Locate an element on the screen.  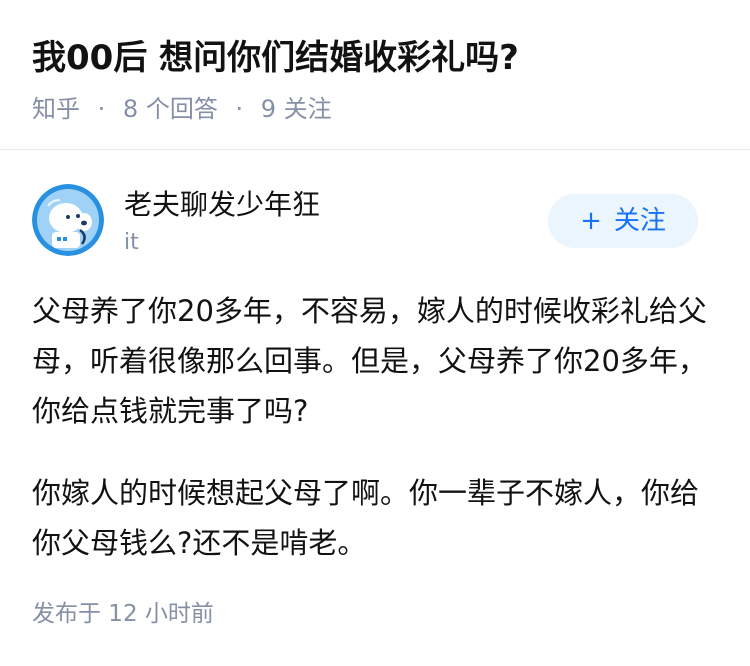
answer-count: 8 个回答 is located at coordinates (170, 109).